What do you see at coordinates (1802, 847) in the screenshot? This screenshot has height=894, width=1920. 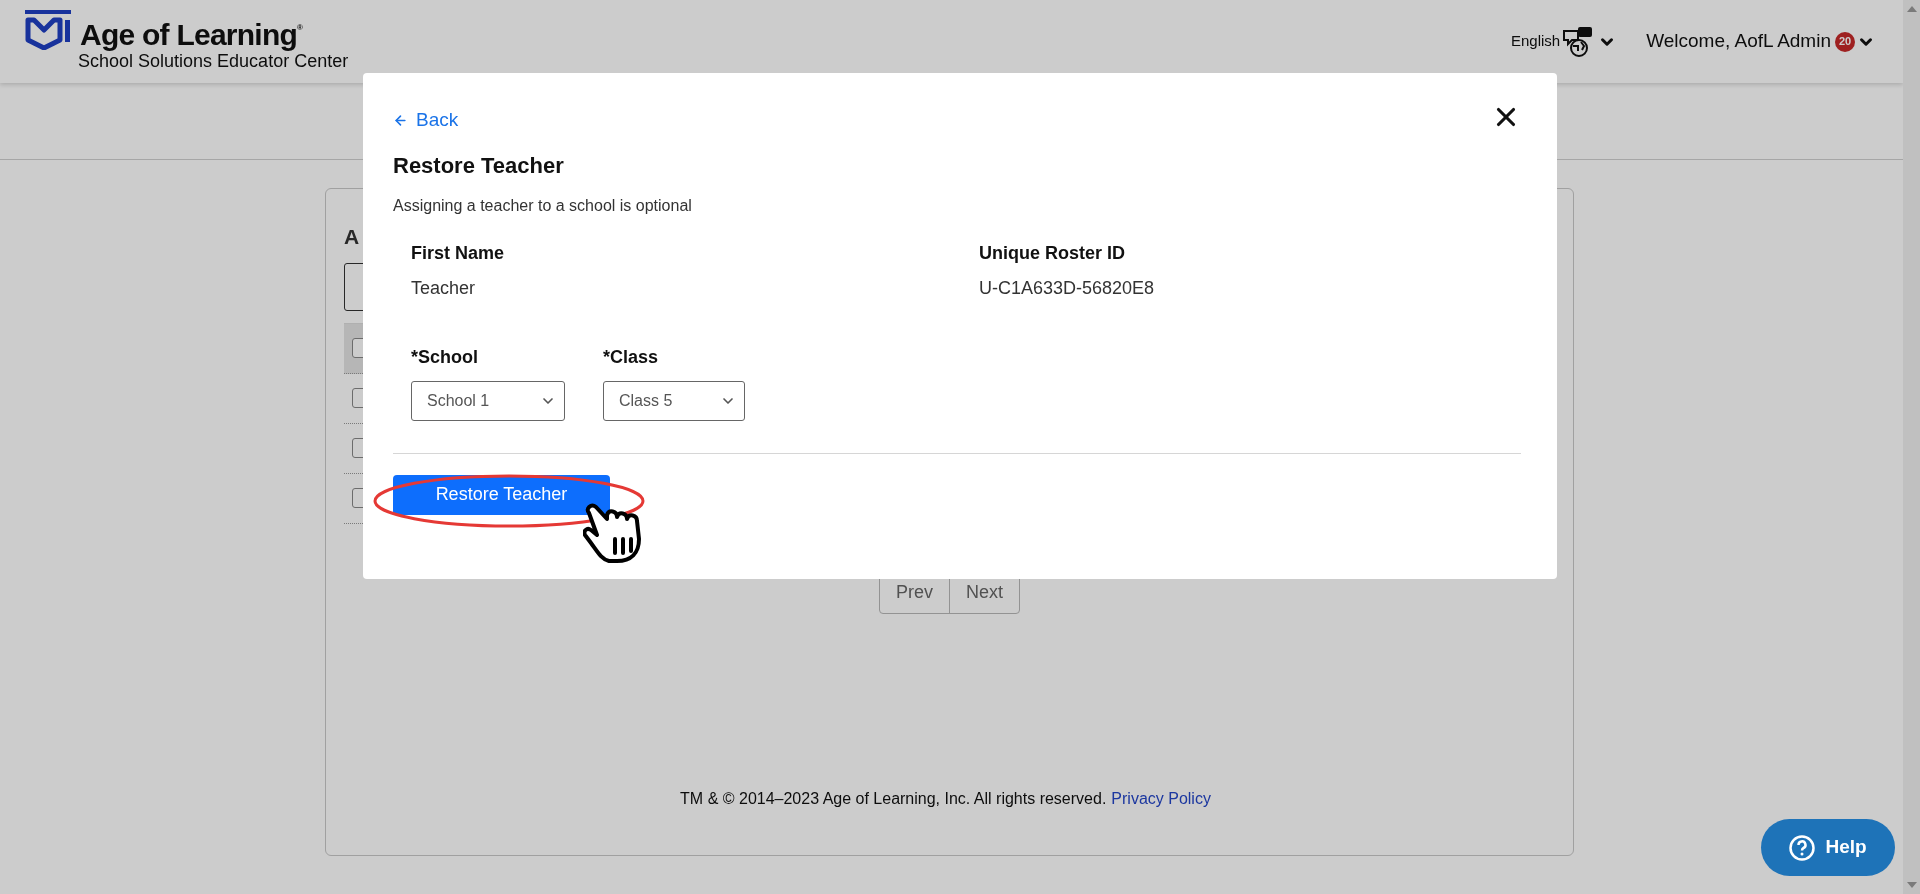 I see `help-icon` at bounding box center [1802, 847].